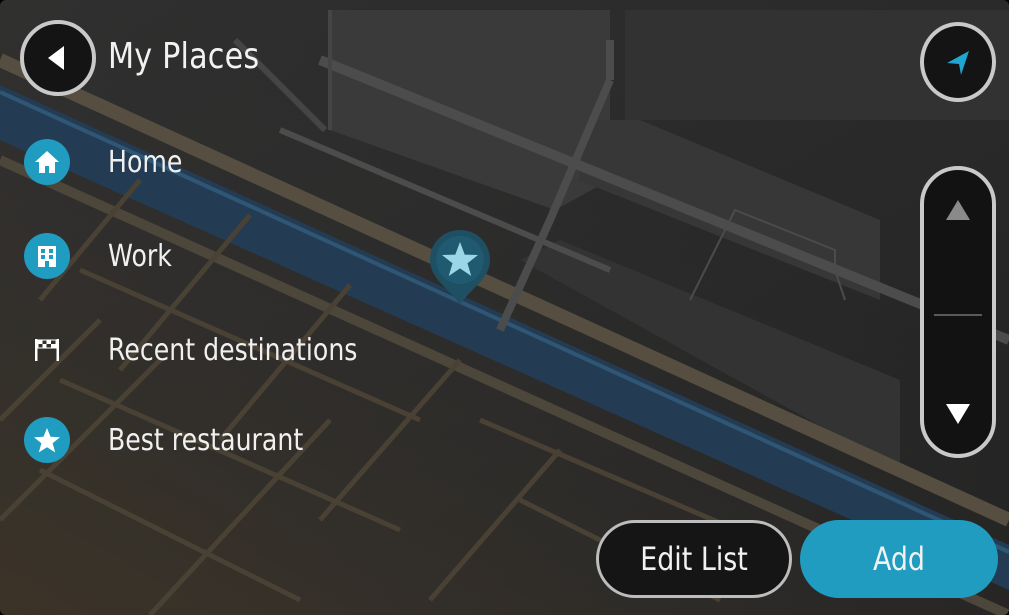 Image resolution: width=1009 pixels, height=615 pixels. I want to click on scroll-up-button, so click(958, 210).